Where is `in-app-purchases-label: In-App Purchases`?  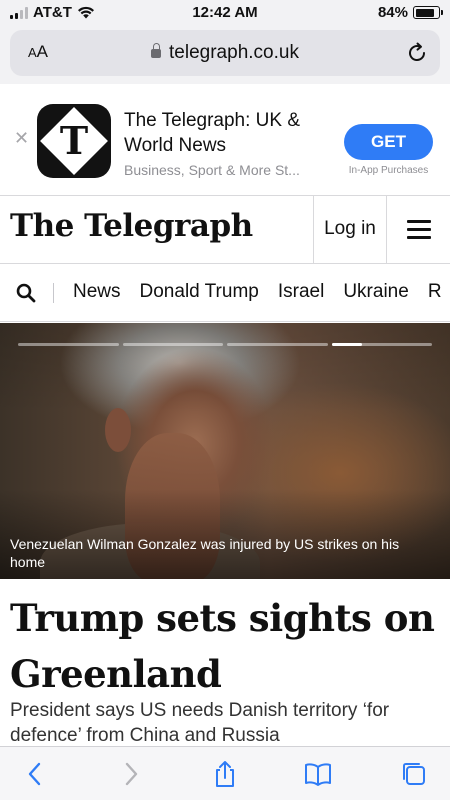
in-app-purchases-label: In-App Purchases is located at coordinates (388, 170).